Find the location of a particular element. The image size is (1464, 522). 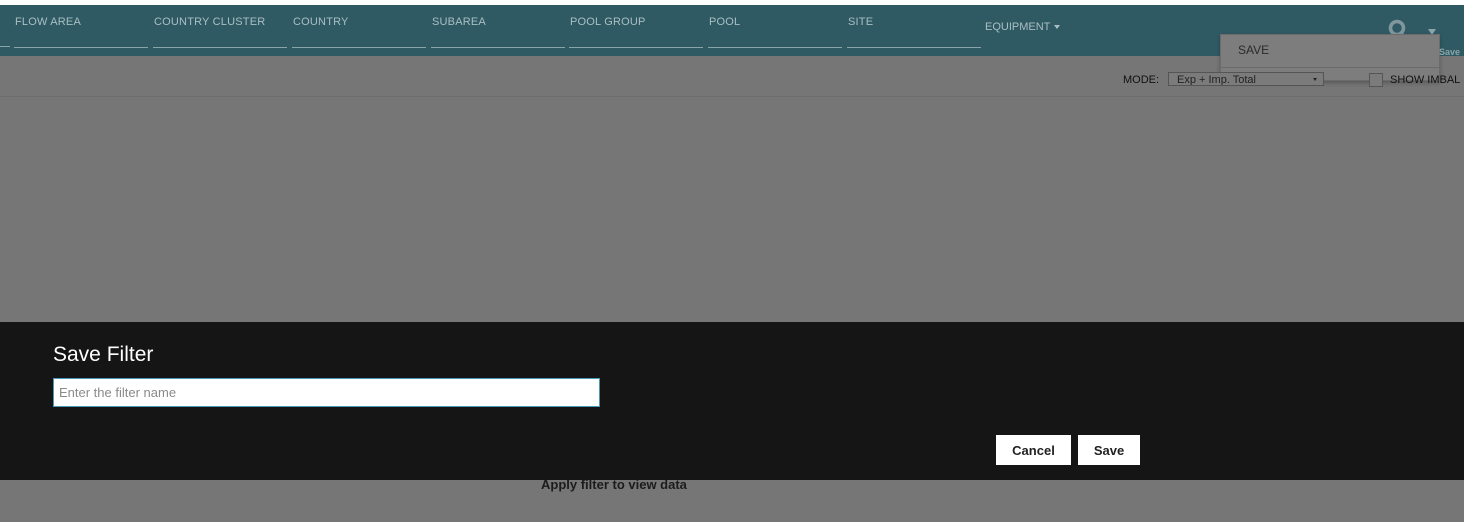

filter-subarea: SUBAREA is located at coordinates (498, 26).